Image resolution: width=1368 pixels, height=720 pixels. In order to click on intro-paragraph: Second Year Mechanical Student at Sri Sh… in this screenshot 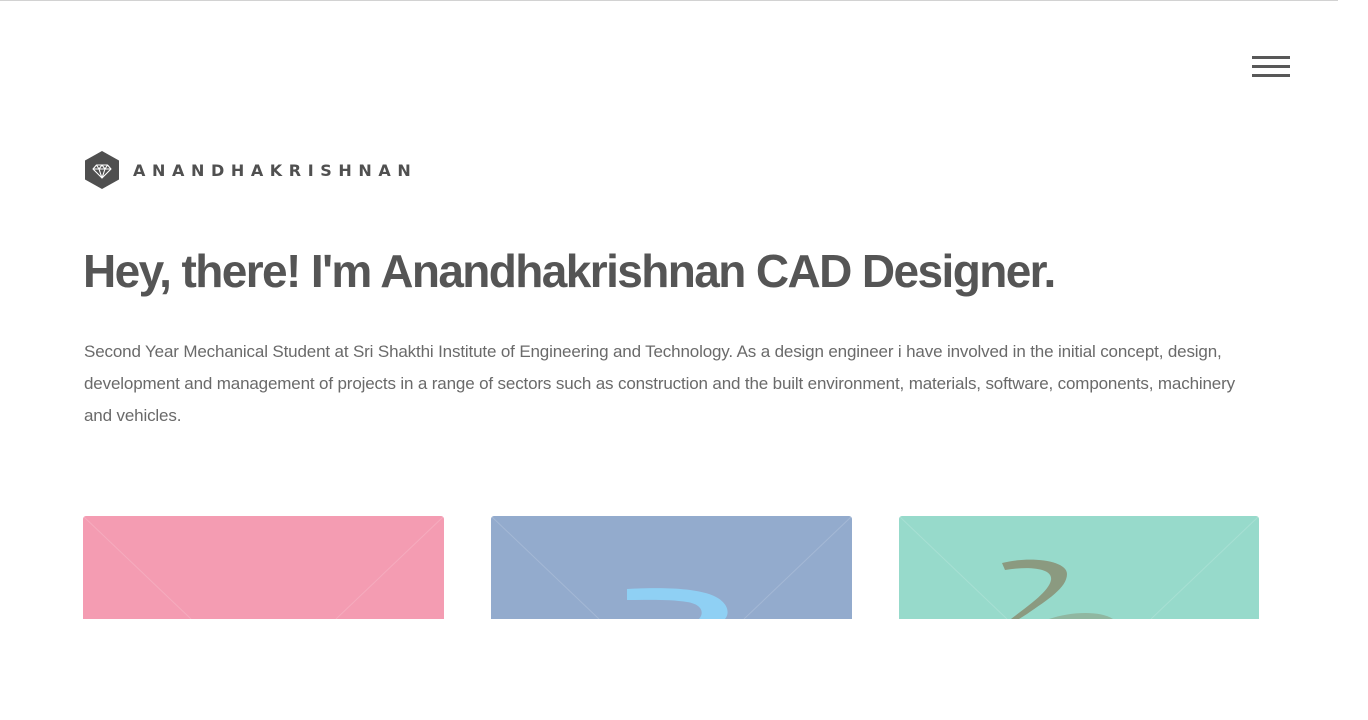, I will do `click(659, 383)`.